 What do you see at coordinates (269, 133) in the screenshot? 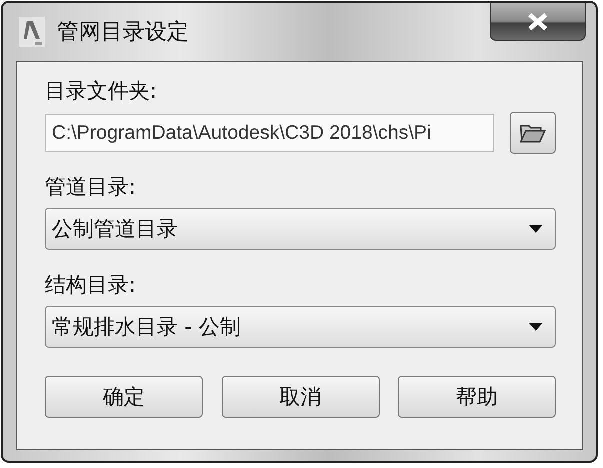
I see `folder-path-field: C:\ProgramData\Autodesk\C3D 2018\chs\Pi` at bounding box center [269, 133].